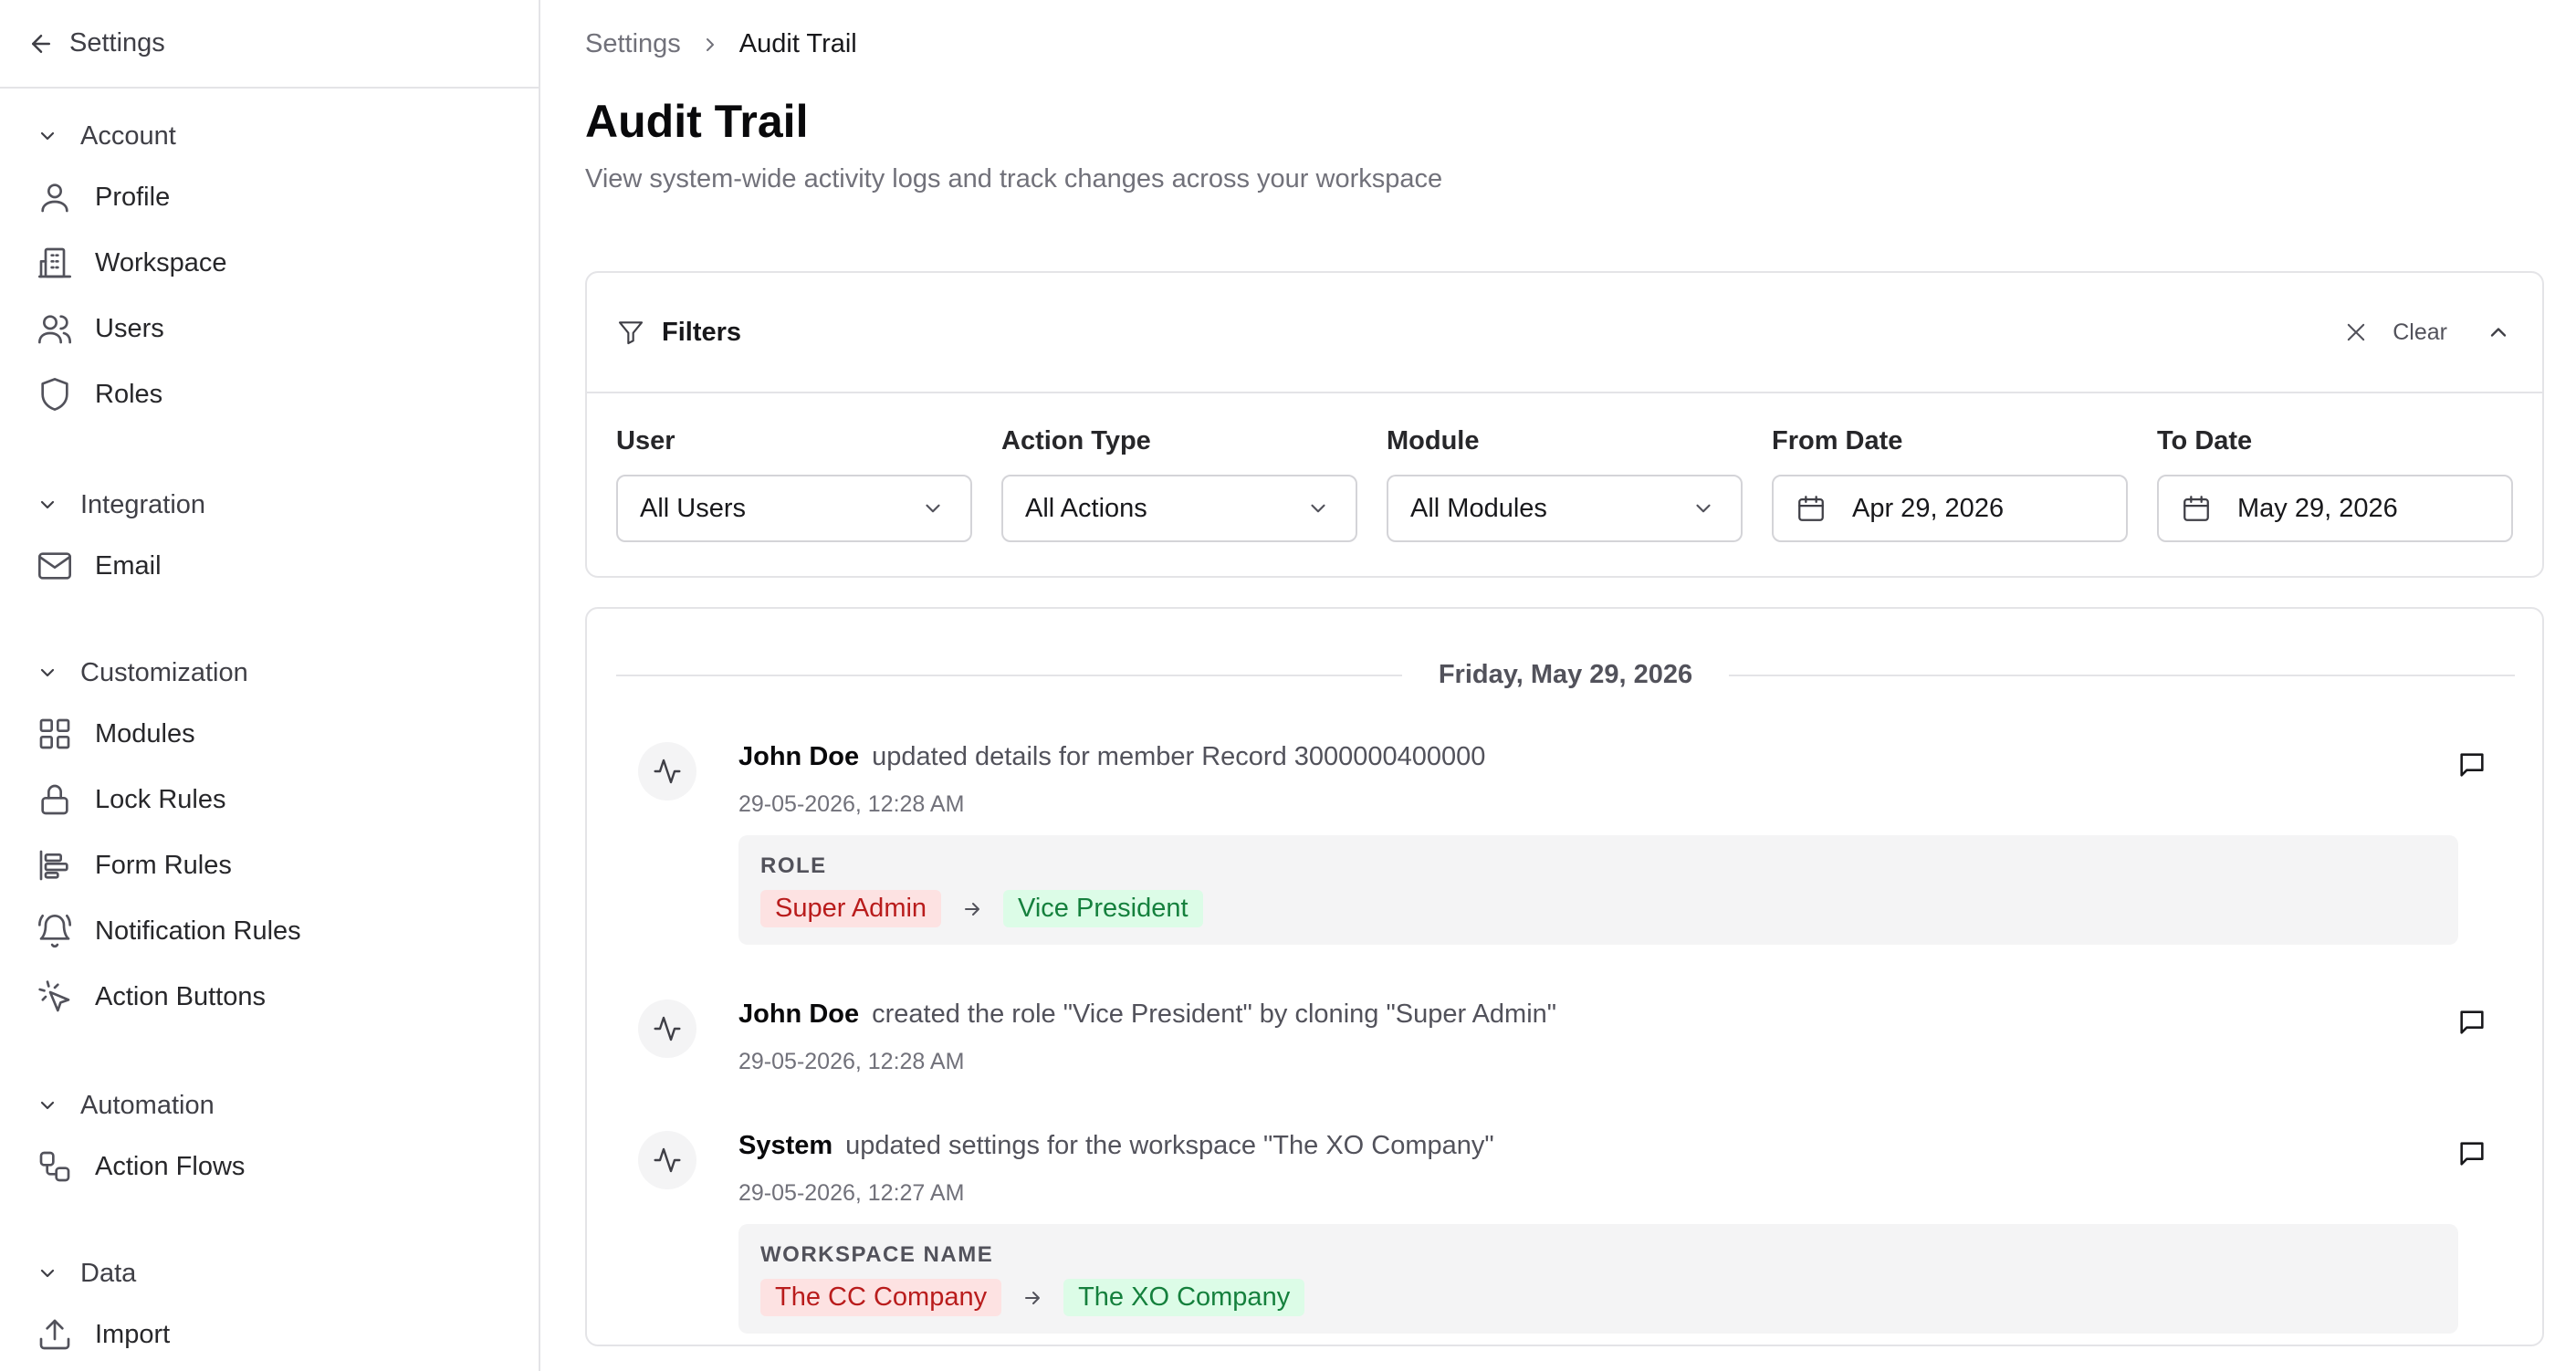 The width and height of the screenshot is (2576, 1371). Describe the element at coordinates (2395, 332) in the screenshot. I see `clear-filters-button: Clear` at that location.